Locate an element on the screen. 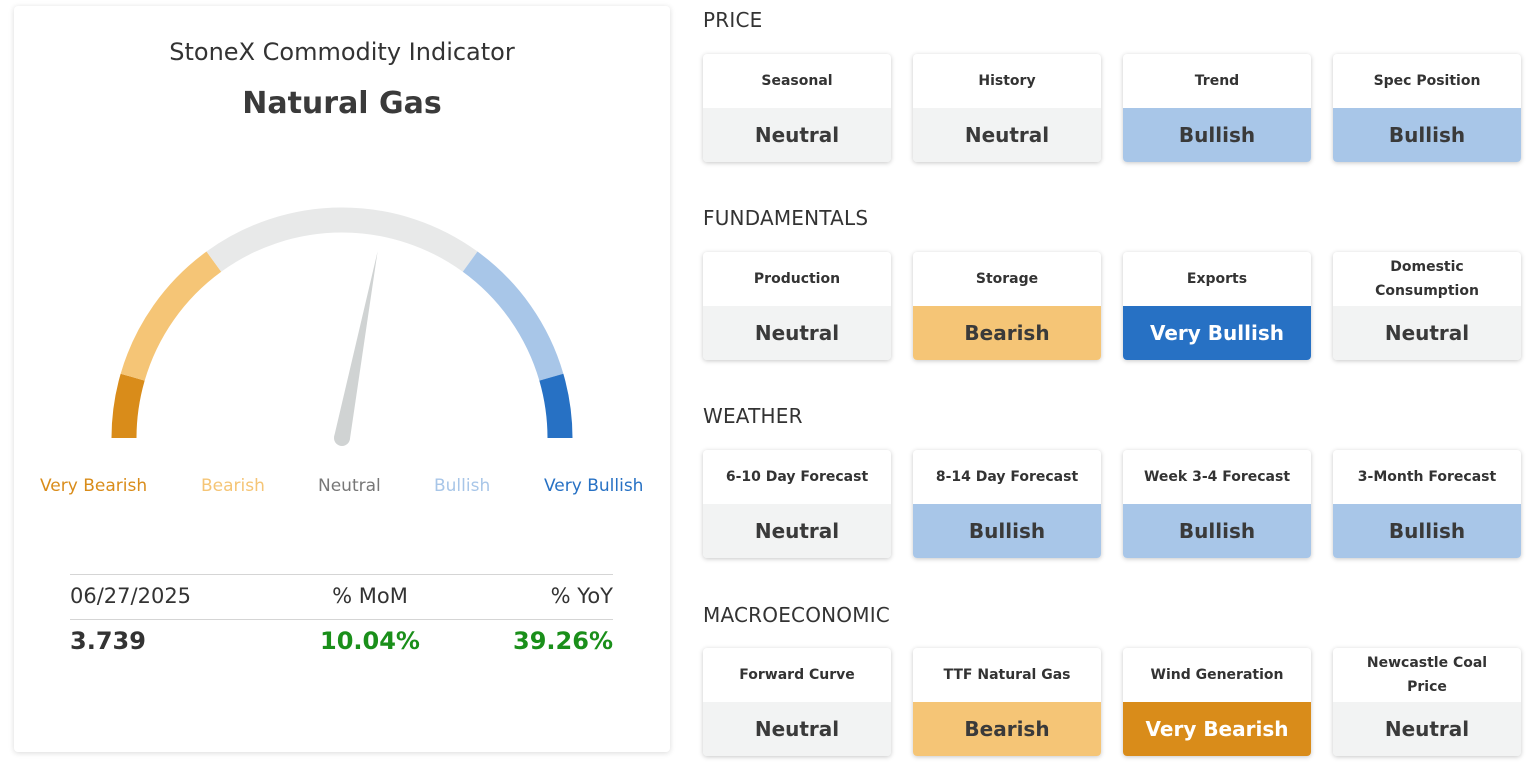 Image resolution: width=1527 pixels, height=762 pixels. card-label: Wind Generation is located at coordinates (1217, 675).